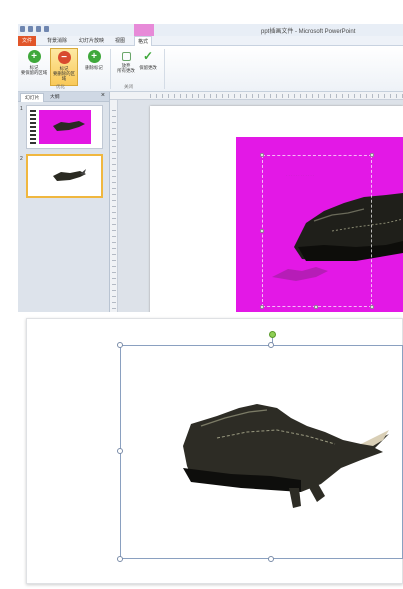 Image resolution: width=403 pixels, height=589 pixels. I want to click on panel-tab-bar: 幻灯片 大纲 ×, so click(63, 97).